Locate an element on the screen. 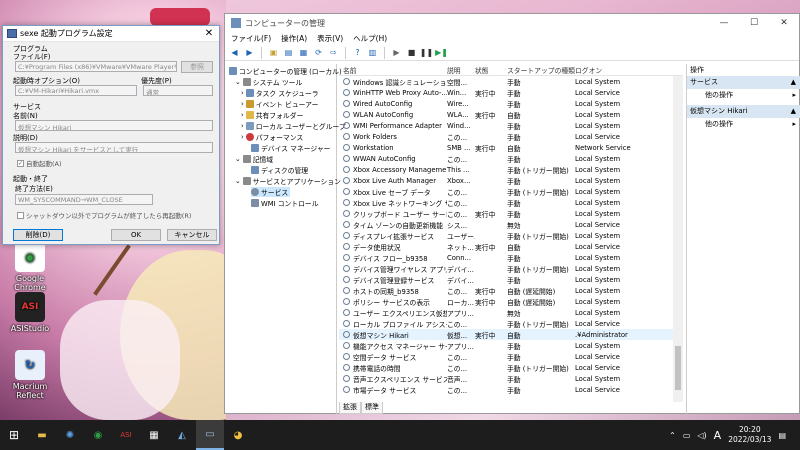  service-name-field: 仮想マシン Hikari is located at coordinates (114, 125).